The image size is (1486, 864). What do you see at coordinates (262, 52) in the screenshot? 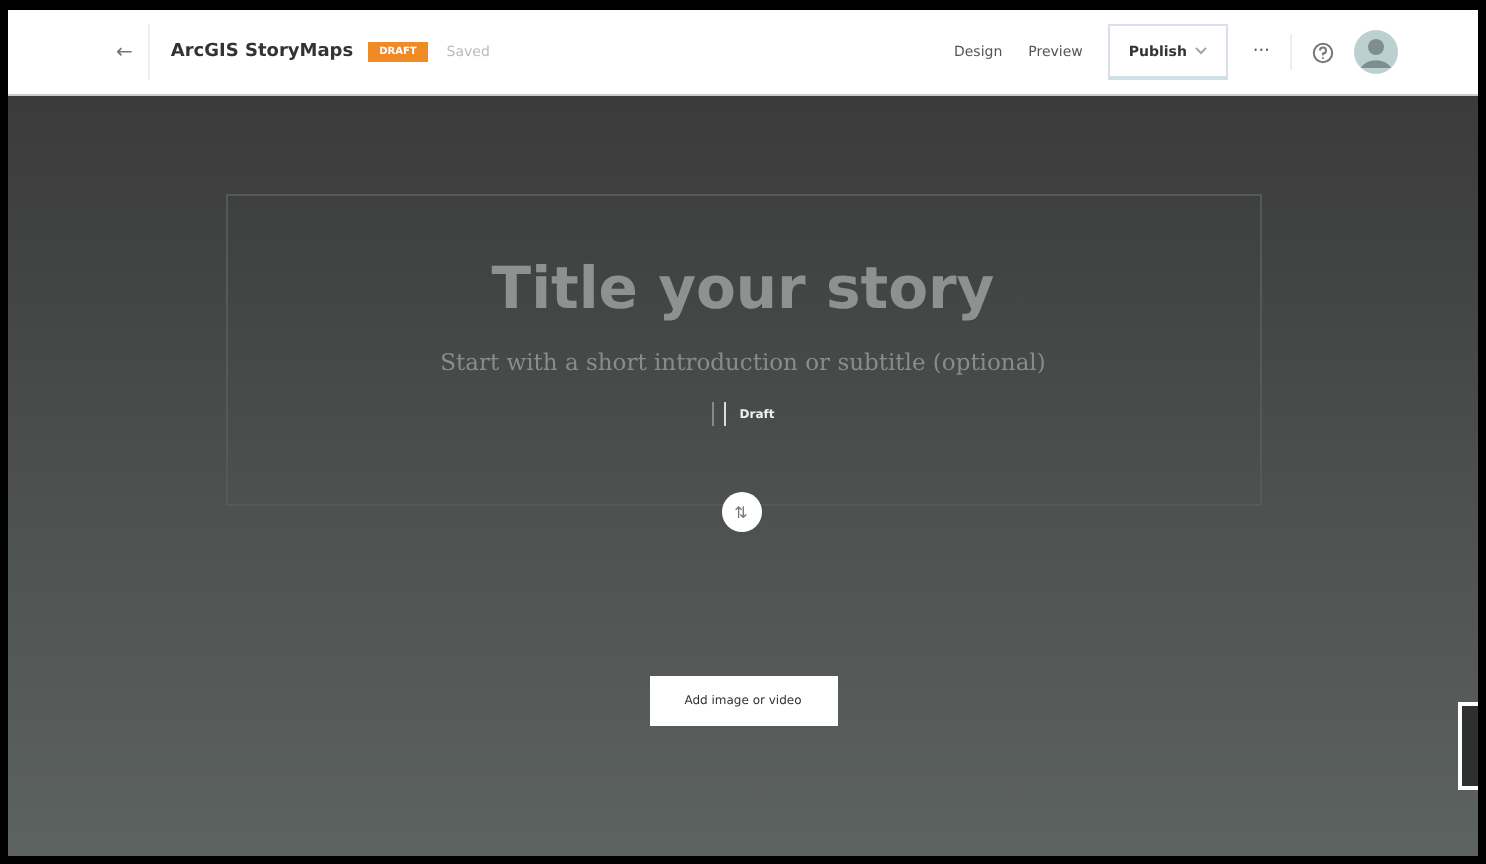
I see `brand-name: ArcGIS StoryMaps` at bounding box center [262, 52].